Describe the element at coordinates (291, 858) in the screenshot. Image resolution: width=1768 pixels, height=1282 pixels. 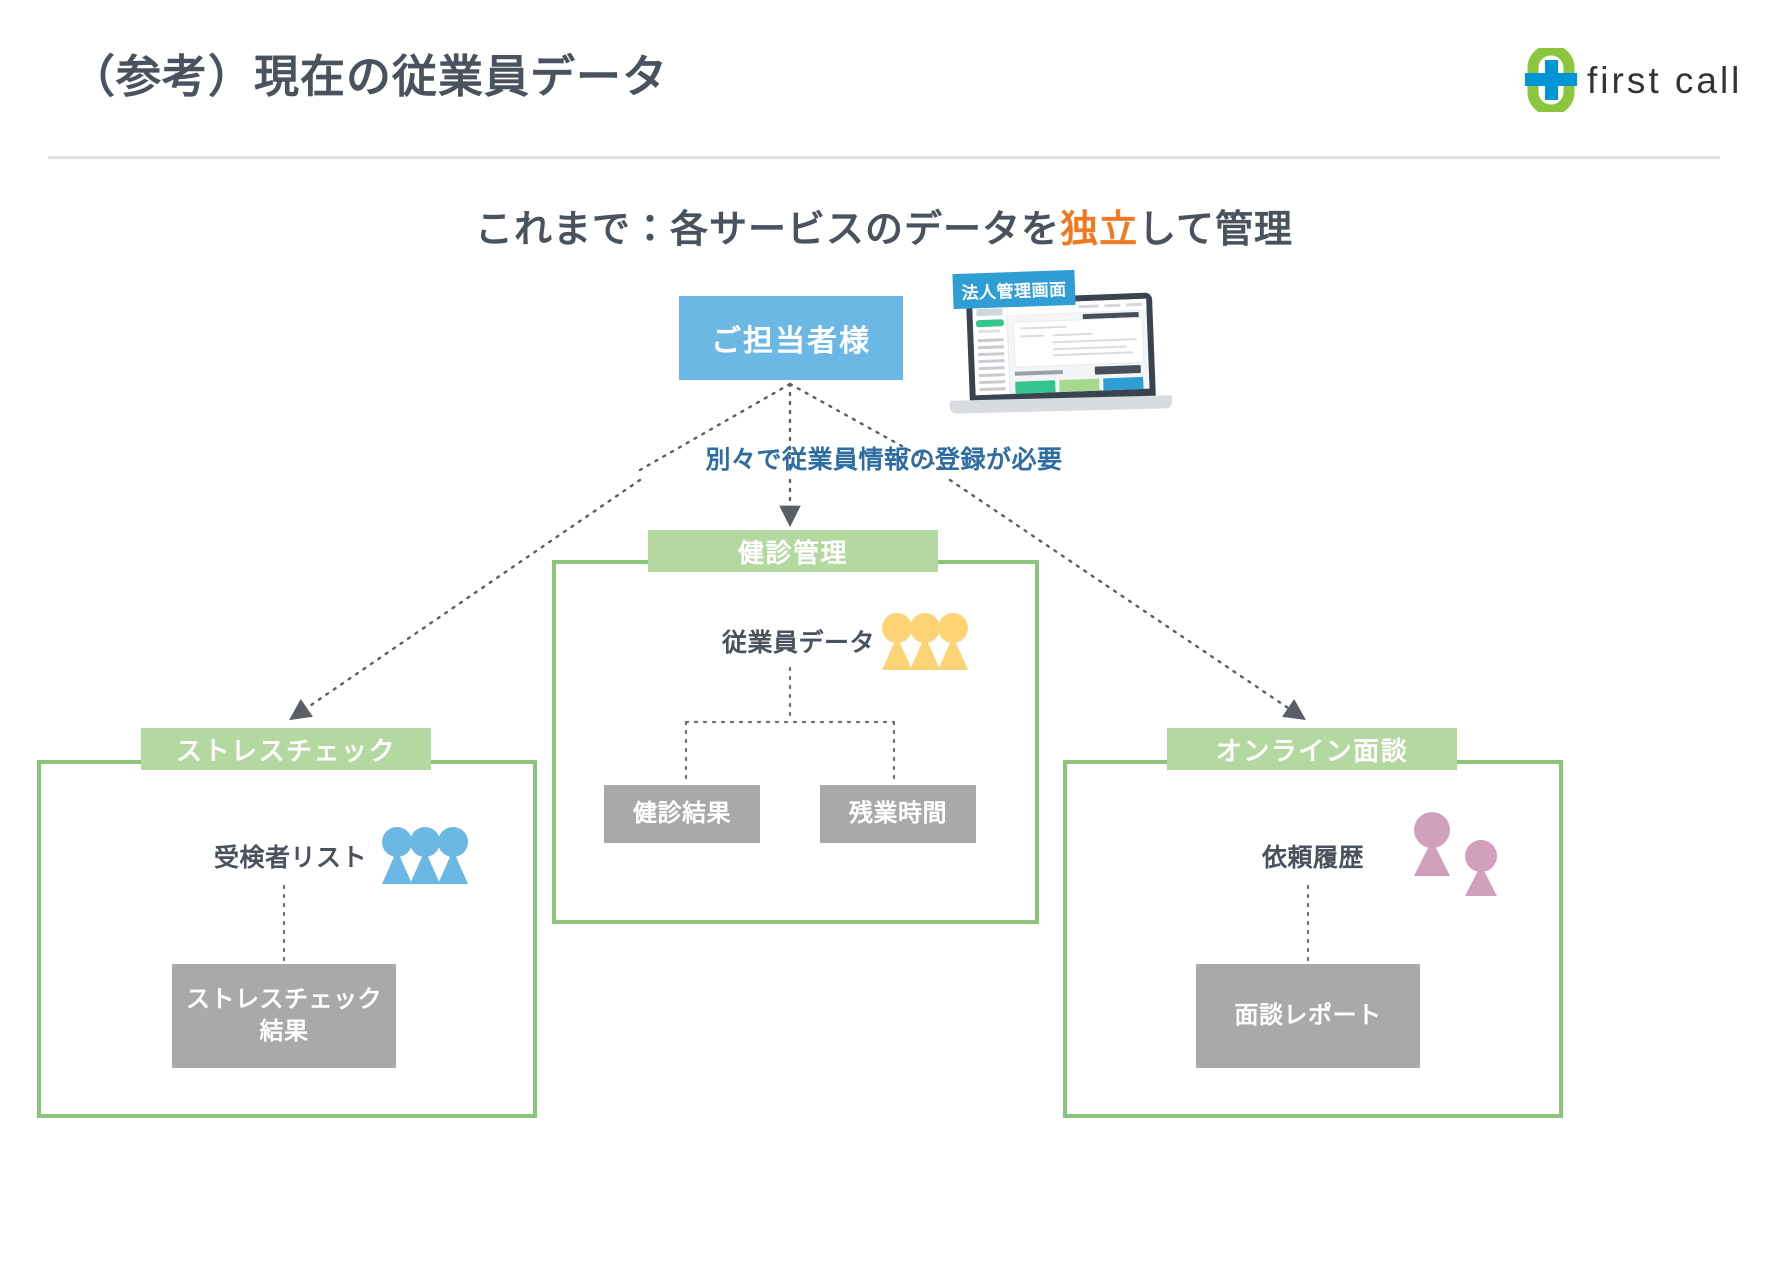
I see `data-label-receiver-list: 受検者リスト` at that location.